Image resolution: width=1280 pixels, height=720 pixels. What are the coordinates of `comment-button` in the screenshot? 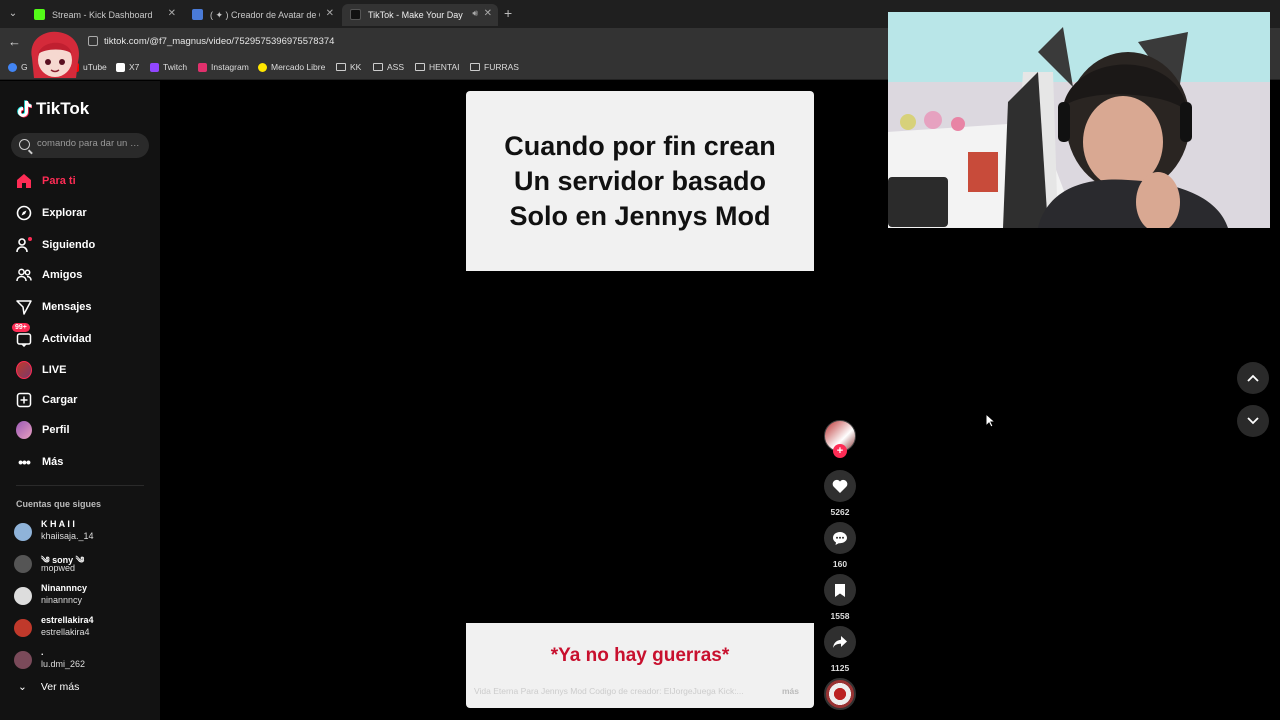 It's located at (840, 538).